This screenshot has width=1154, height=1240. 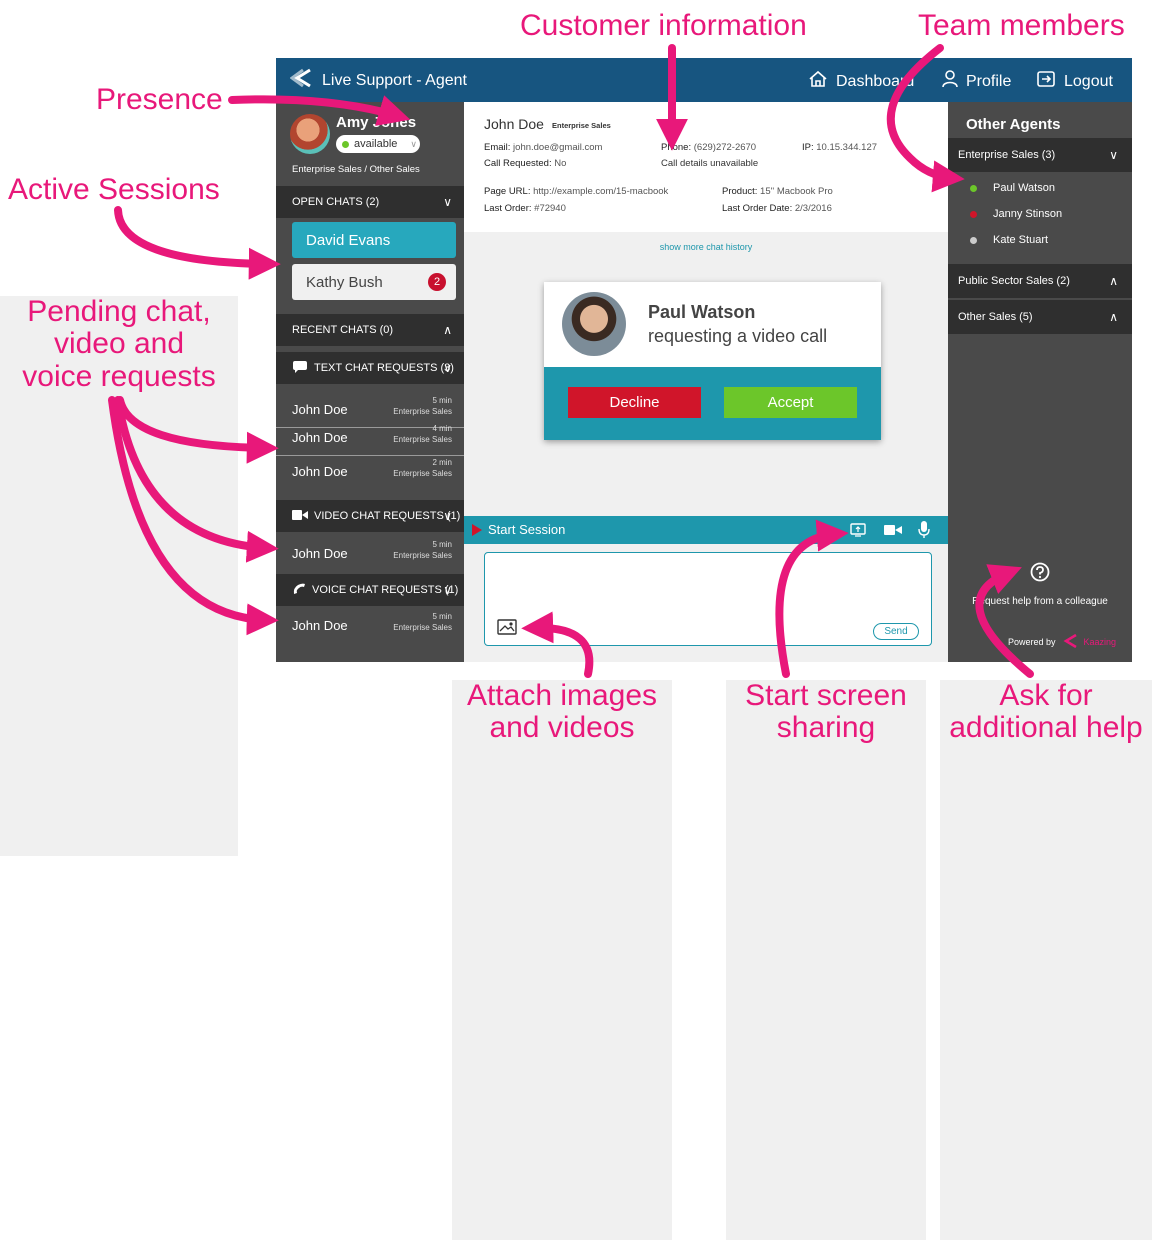 What do you see at coordinates (826, 695) in the screenshot?
I see `annotation-screen-line: Start screen` at bounding box center [826, 695].